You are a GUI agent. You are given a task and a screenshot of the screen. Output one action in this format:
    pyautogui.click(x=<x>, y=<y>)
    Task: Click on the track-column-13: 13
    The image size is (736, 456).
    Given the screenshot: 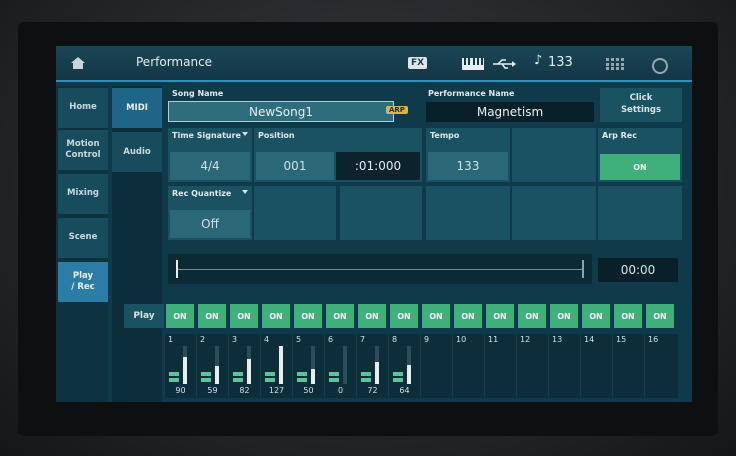 What is the action you would take?
    pyautogui.click(x=564, y=366)
    